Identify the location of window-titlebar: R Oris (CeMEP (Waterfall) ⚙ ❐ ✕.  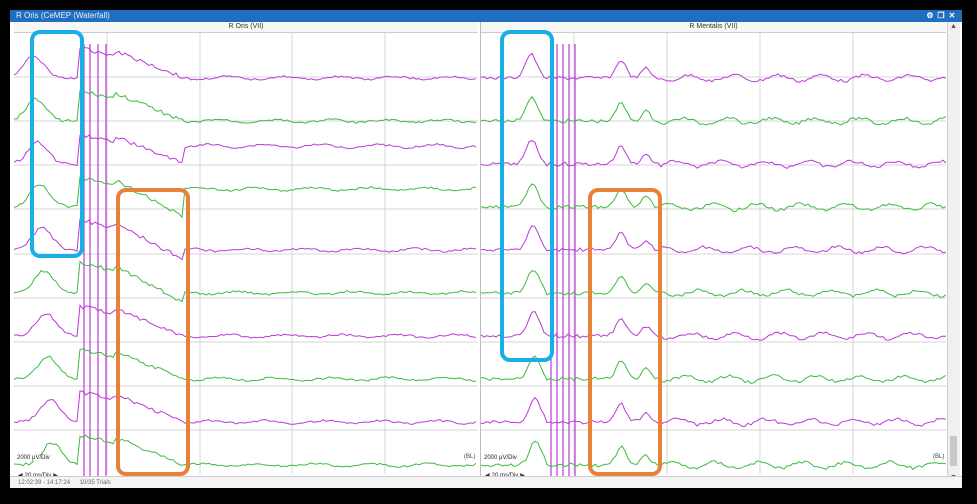
(486, 16).